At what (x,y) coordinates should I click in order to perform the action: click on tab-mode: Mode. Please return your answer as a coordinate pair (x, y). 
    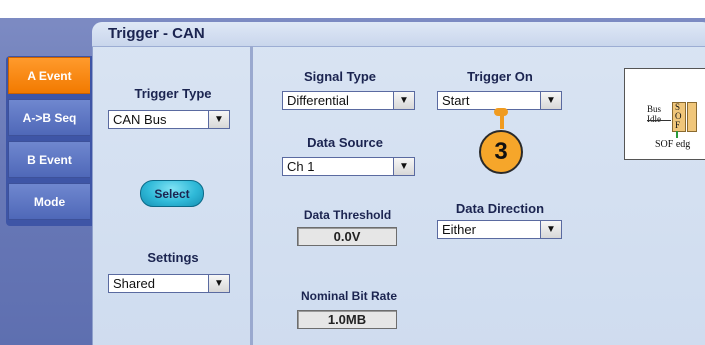
    Looking at the image, I should click on (49, 201).